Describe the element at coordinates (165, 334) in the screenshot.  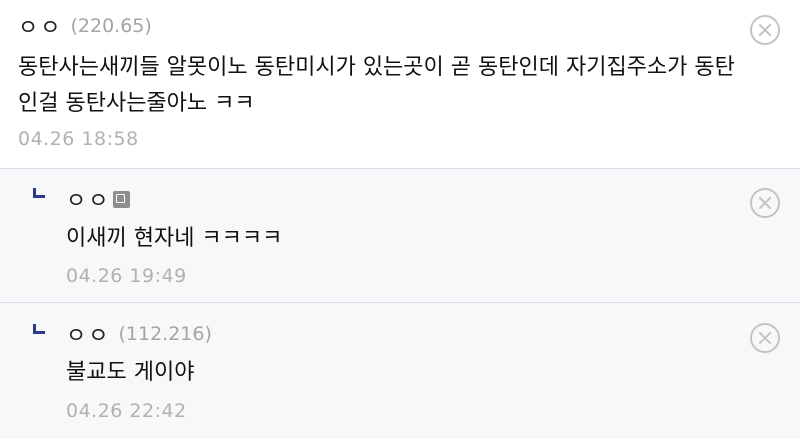
I see `ip-address: (112.216)` at that location.